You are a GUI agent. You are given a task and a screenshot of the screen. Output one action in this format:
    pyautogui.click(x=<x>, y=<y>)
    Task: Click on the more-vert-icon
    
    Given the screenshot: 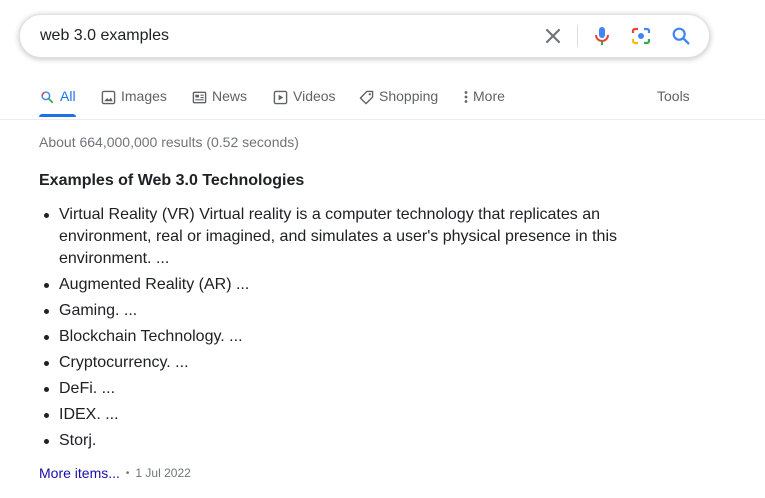 What is the action you would take?
    pyautogui.click(x=466, y=97)
    